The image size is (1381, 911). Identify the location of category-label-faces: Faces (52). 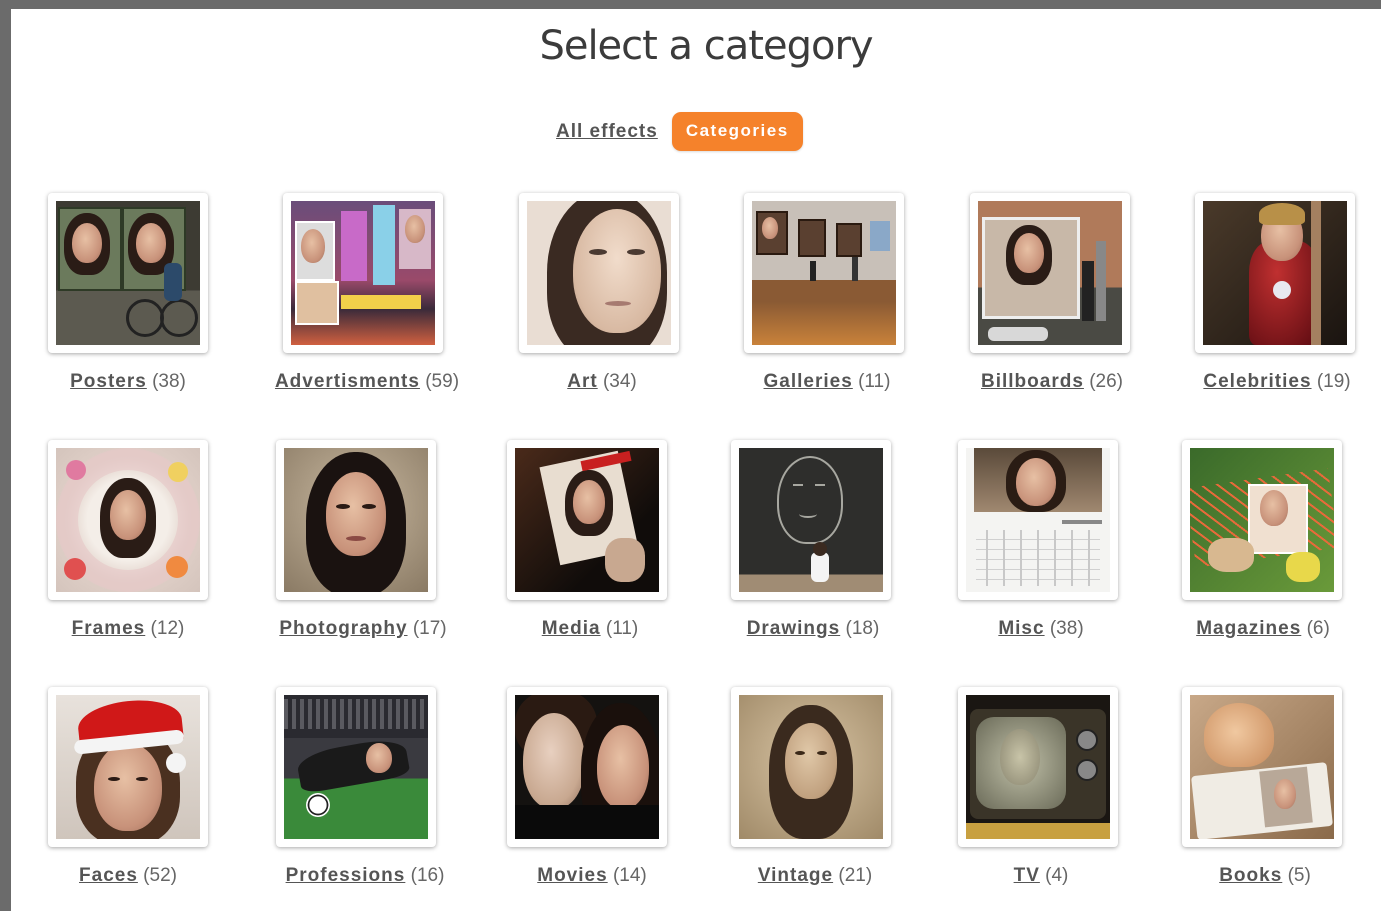
(128, 876).